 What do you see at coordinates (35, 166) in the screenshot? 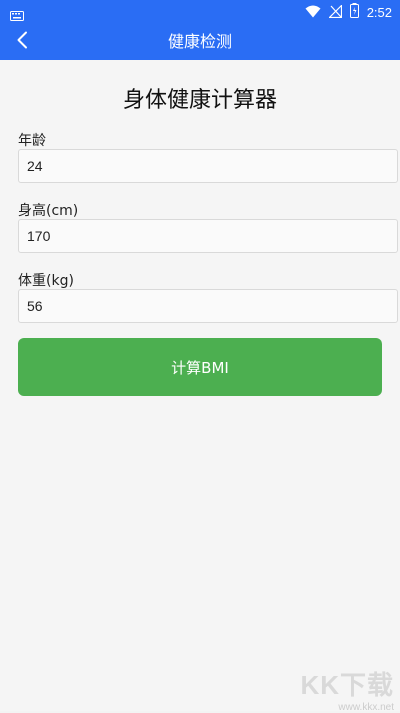
I see `age-value: 24` at bounding box center [35, 166].